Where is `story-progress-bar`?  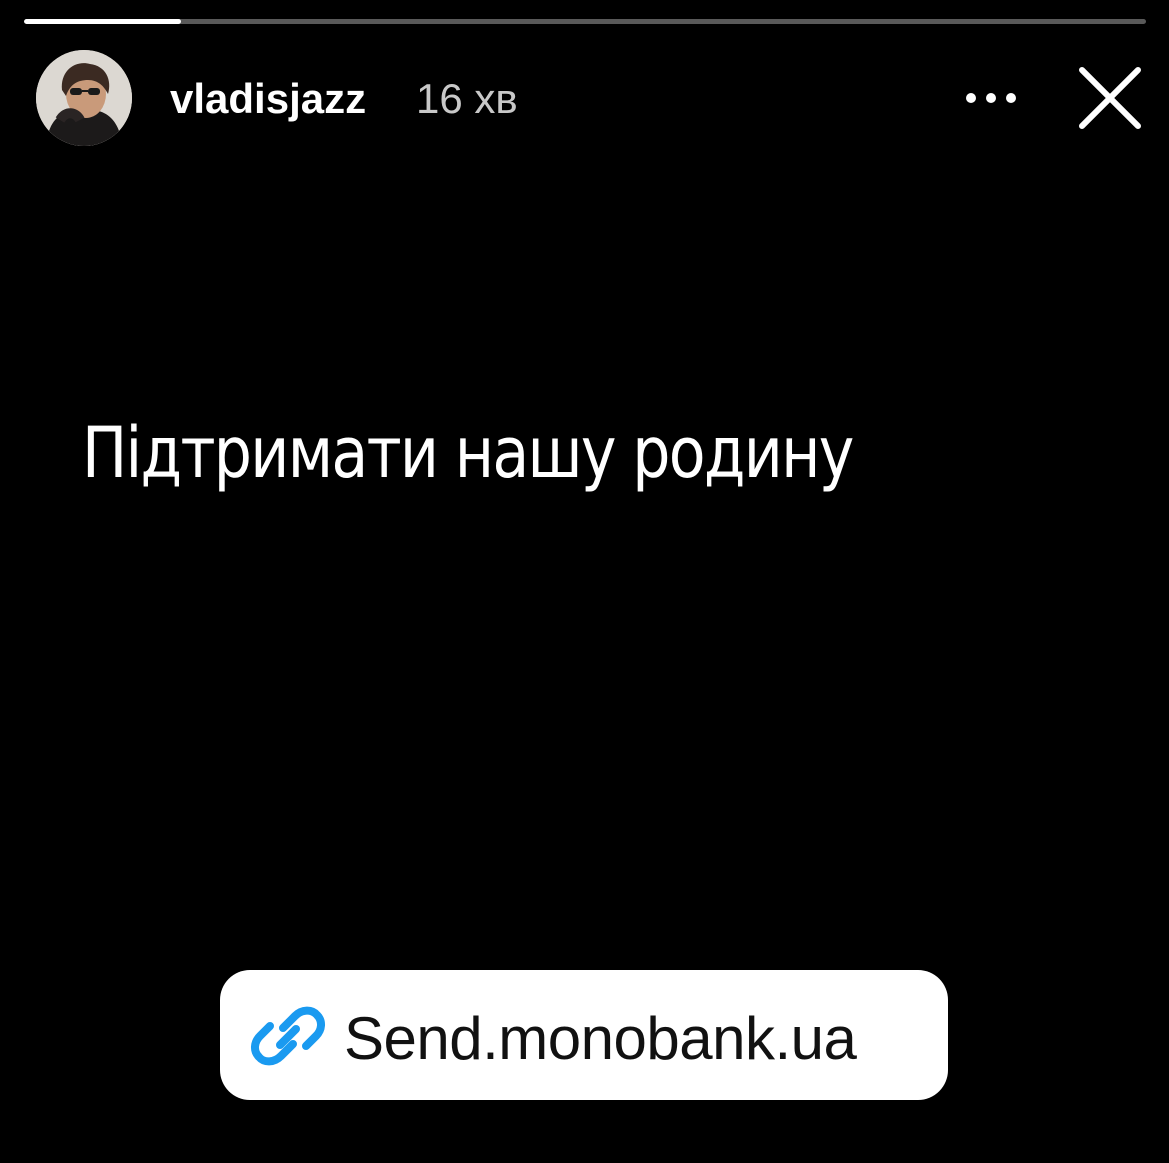
story-progress-bar is located at coordinates (585, 21).